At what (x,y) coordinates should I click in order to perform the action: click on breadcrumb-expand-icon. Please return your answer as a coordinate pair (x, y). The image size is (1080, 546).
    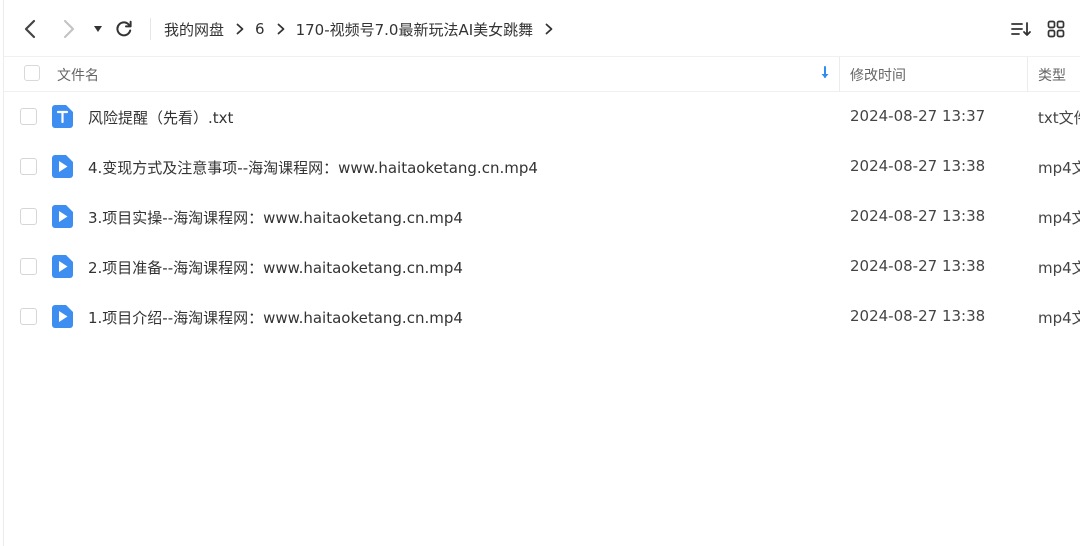
    Looking at the image, I should click on (549, 29).